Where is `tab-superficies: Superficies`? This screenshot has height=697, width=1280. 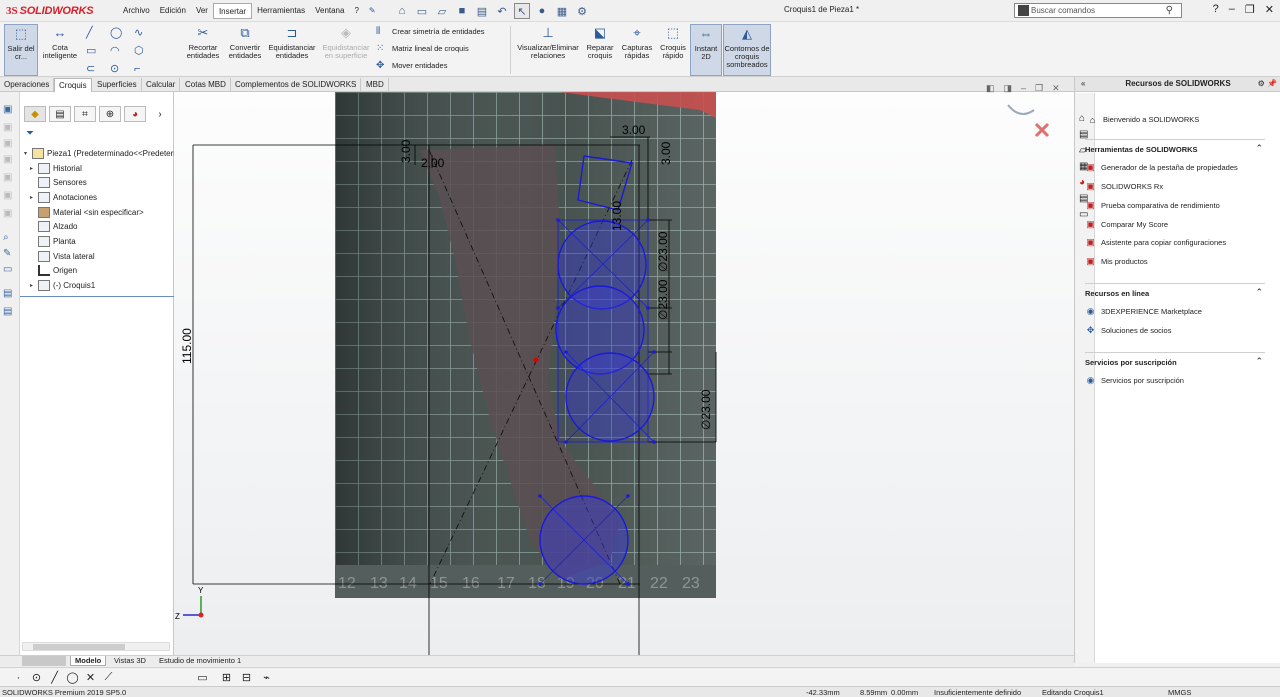
tab-superficies: Superficies is located at coordinates (117, 85).